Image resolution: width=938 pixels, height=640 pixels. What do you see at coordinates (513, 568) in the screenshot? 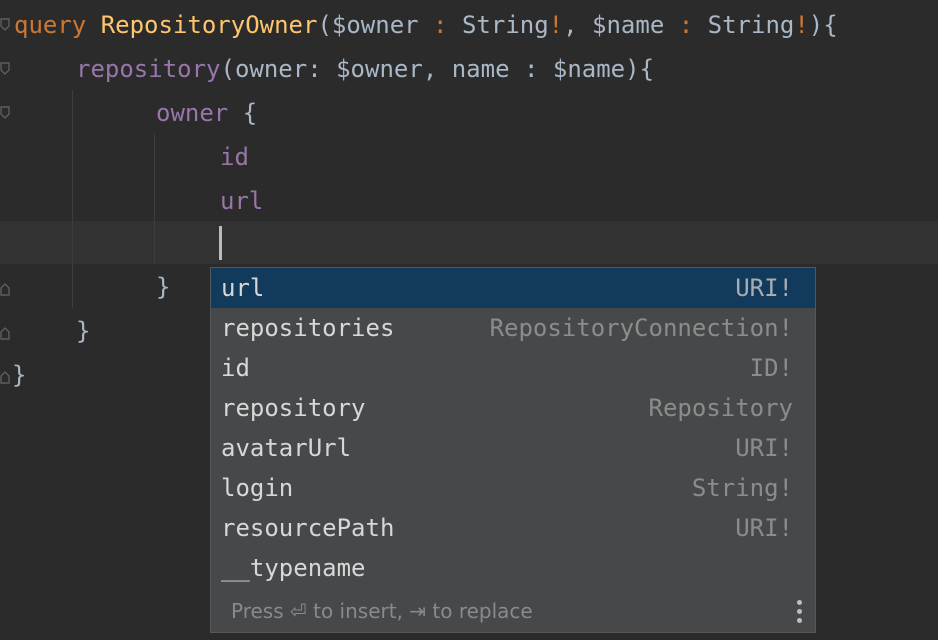
I see `completion-item-typename: __typename` at bounding box center [513, 568].